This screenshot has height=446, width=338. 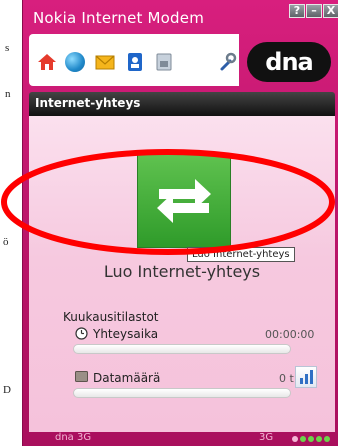 I want to click on toolbar-icon-strip, so click(x=134, y=60).